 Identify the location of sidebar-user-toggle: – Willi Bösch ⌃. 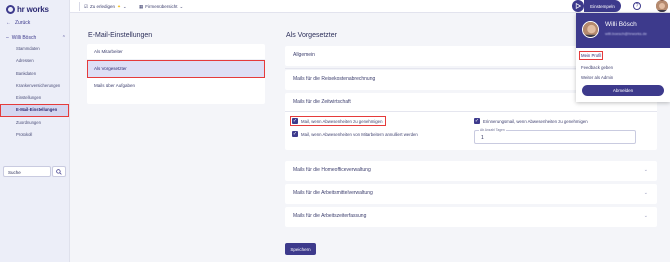
(36, 38).